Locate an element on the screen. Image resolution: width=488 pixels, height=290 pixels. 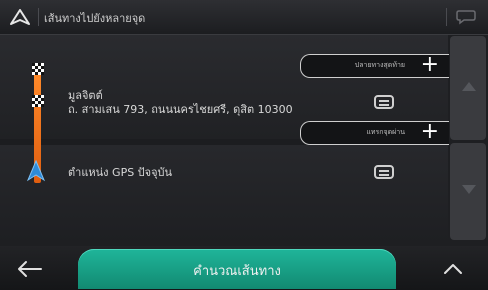
add-destination-button: ปลายทางสุดท้าย + is located at coordinates (374, 65).